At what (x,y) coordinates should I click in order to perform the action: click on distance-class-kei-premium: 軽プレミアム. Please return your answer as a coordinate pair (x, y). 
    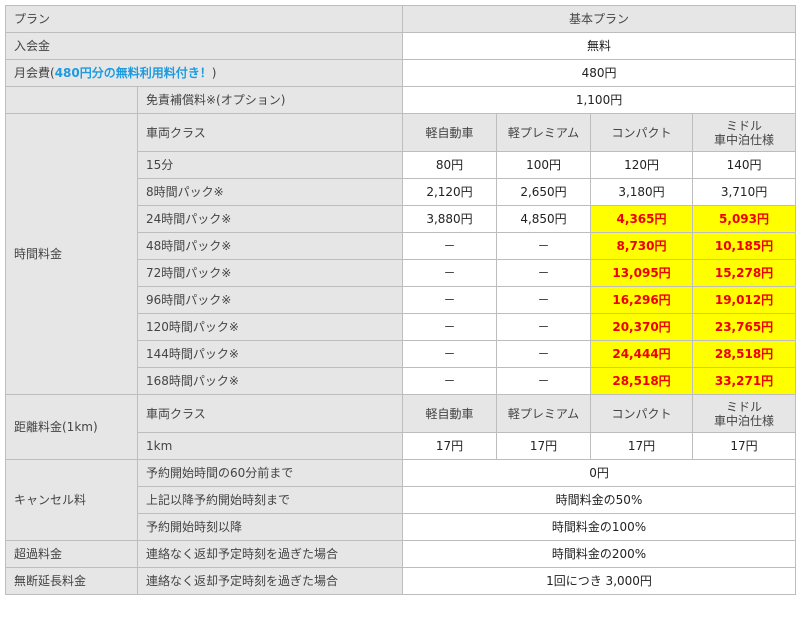
    Looking at the image, I should click on (544, 413).